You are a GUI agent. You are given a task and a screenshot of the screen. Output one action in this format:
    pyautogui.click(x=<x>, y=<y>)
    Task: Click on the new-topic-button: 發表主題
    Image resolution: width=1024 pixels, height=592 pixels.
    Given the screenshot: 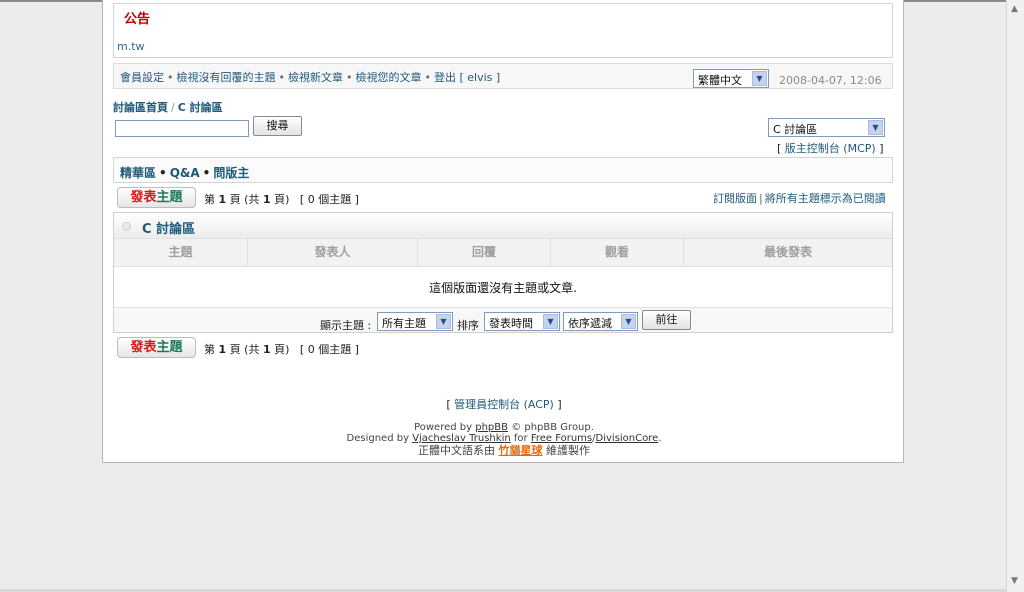 What is the action you would take?
    pyautogui.click(x=156, y=197)
    